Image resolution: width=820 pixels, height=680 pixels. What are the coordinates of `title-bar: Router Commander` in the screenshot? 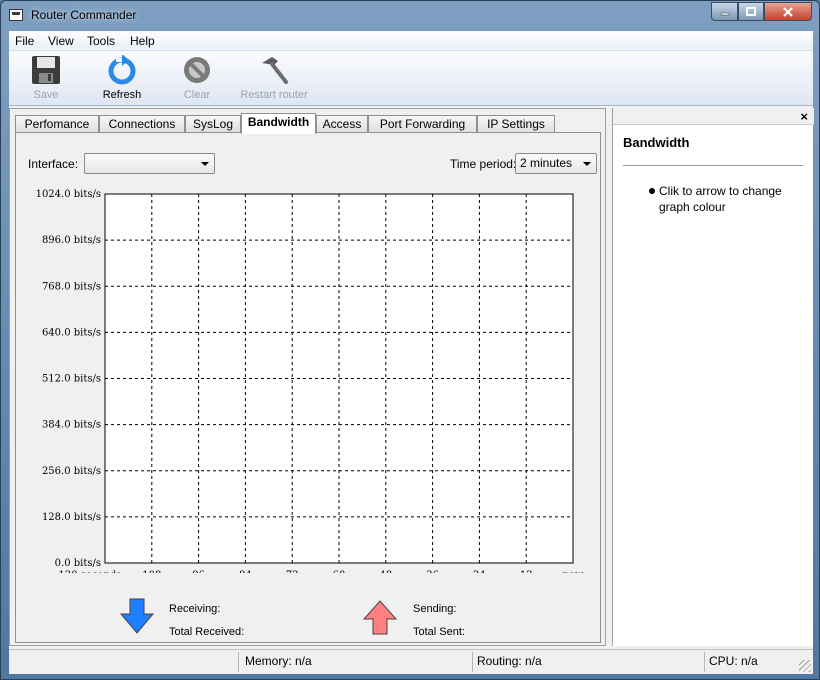 It's located at (410, 15).